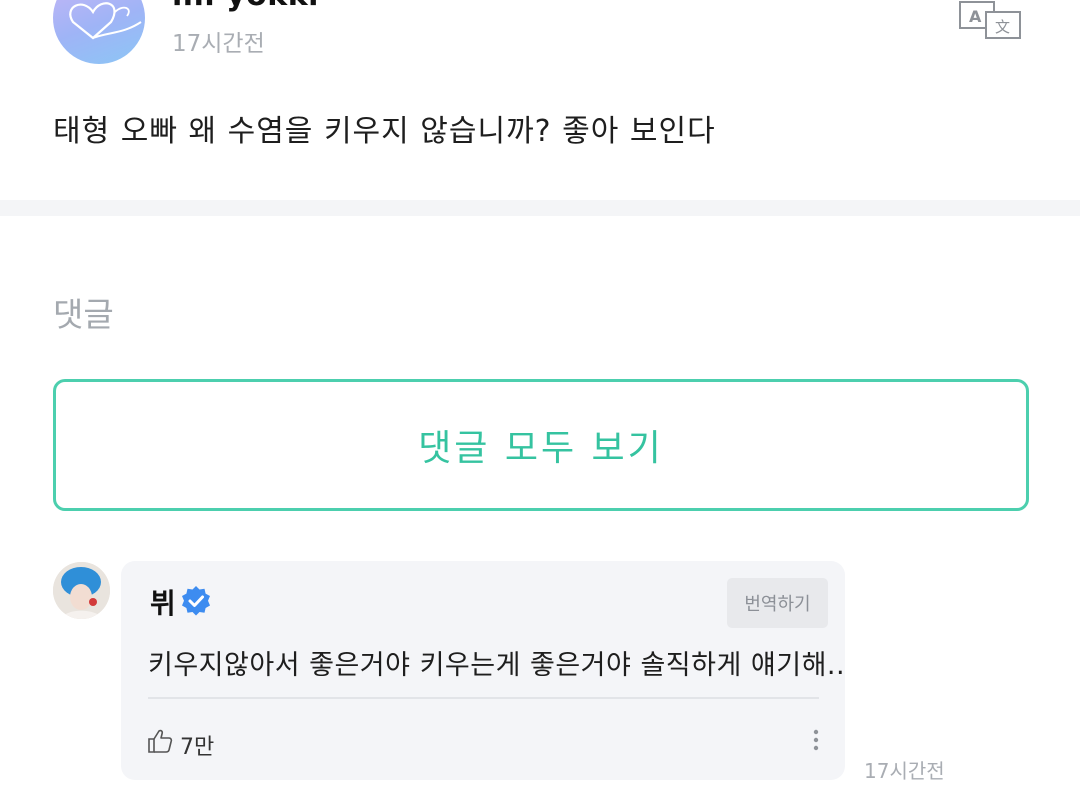 The height and width of the screenshot is (812, 1080). What do you see at coordinates (196, 601) in the screenshot?
I see `verified-badge-icon` at bounding box center [196, 601].